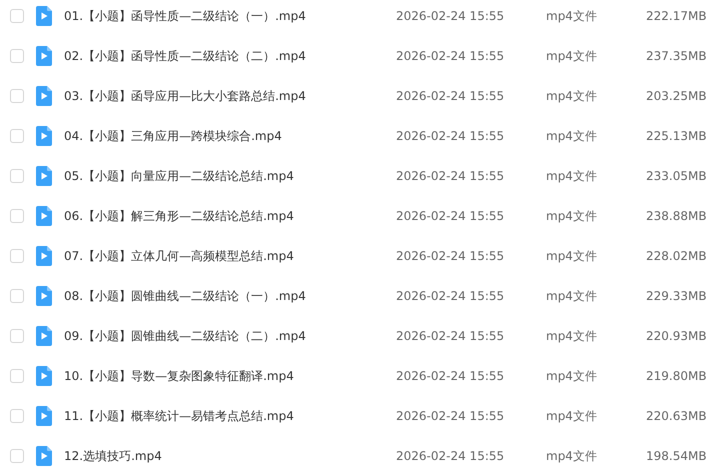 This screenshot has width=725, height=469. What do you see at coordinates (675, 96) in the screenshot?
I see `file-size: 203.25MB` at bounding box center [675, 96].